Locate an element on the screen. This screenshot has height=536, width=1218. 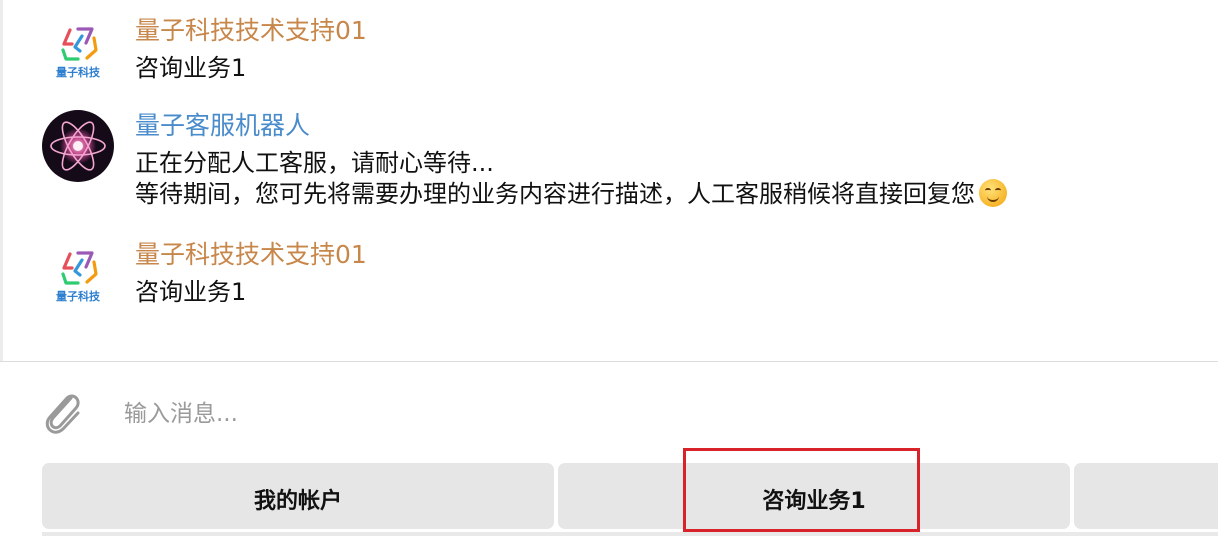
message-text-line: 等待期间，您可先将需要办理的业务内容进行描述，人工客服稍候将直接回复您 is located at coordinates (571, 194).